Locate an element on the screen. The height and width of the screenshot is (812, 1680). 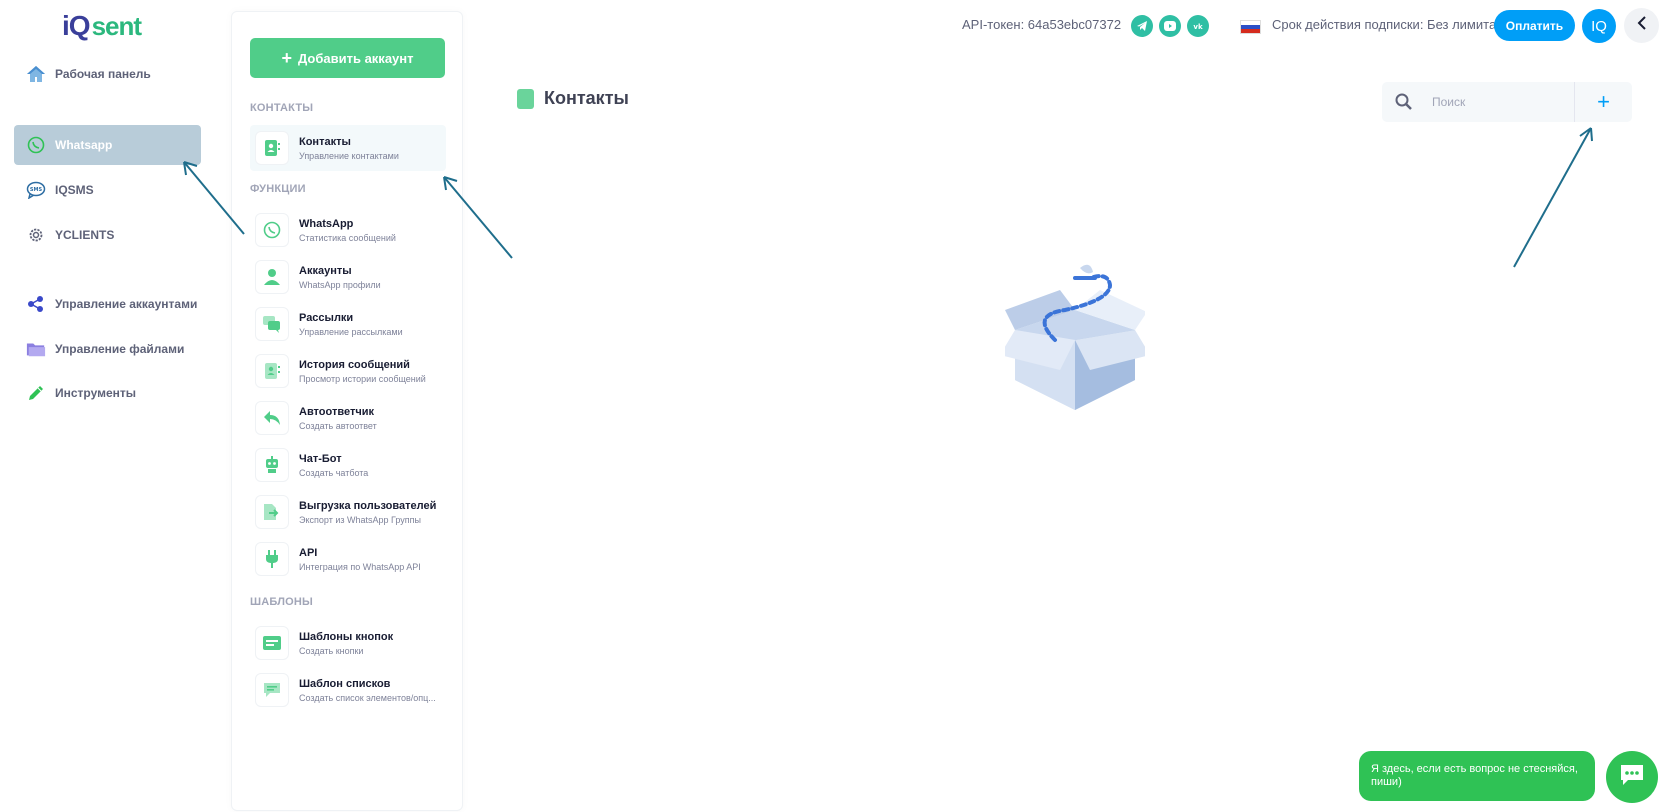
arrow-to-add-contact is located at coordinates (1552, 197).